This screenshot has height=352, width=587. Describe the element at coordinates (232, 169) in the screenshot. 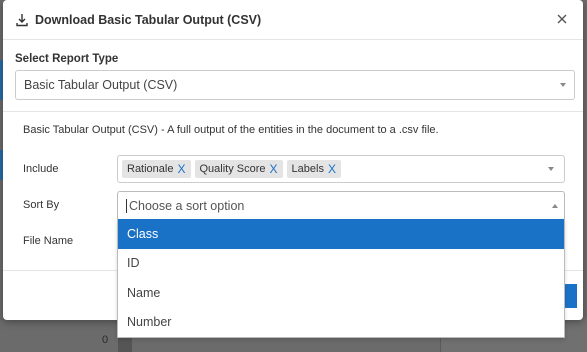

I see `tag-label: Quality Score` at that location.